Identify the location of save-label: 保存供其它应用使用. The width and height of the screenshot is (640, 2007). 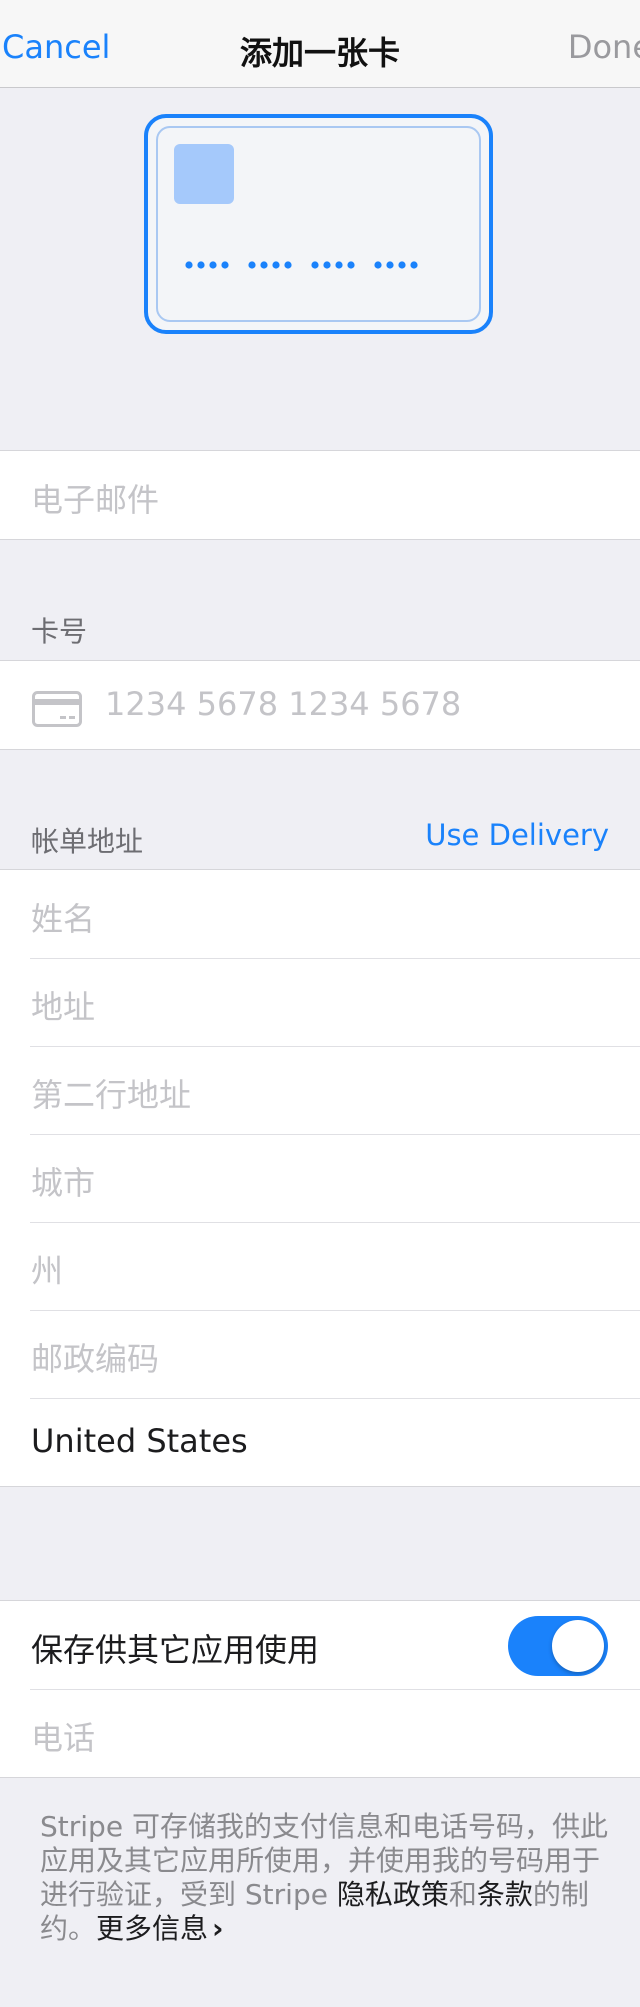
(175, 1650).